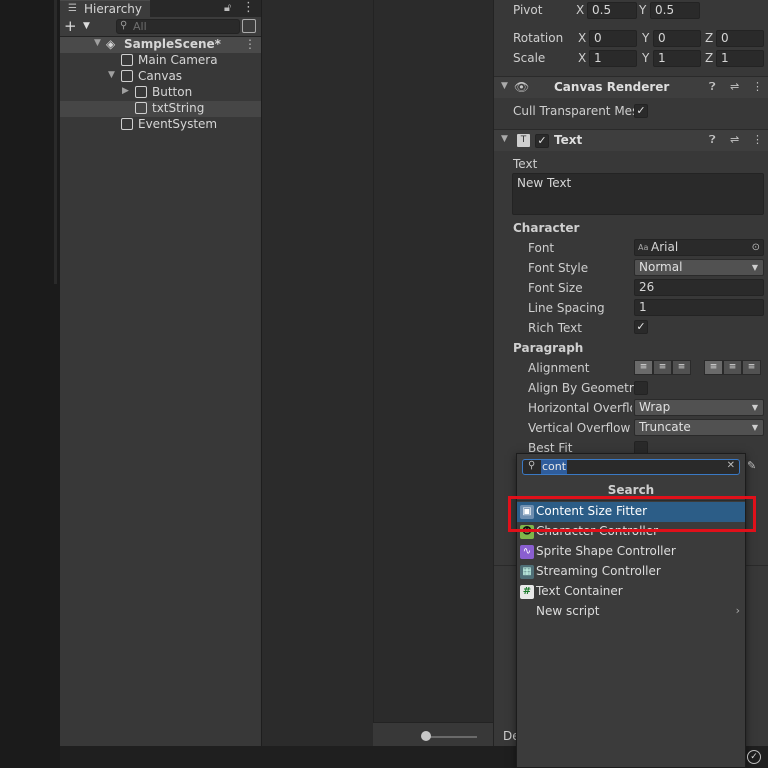 The height and width of the screenshot is (768, 768). Describe the element at coordinates (661, 267) in the screenshot. I see `font-style-value: Normal` at that location.